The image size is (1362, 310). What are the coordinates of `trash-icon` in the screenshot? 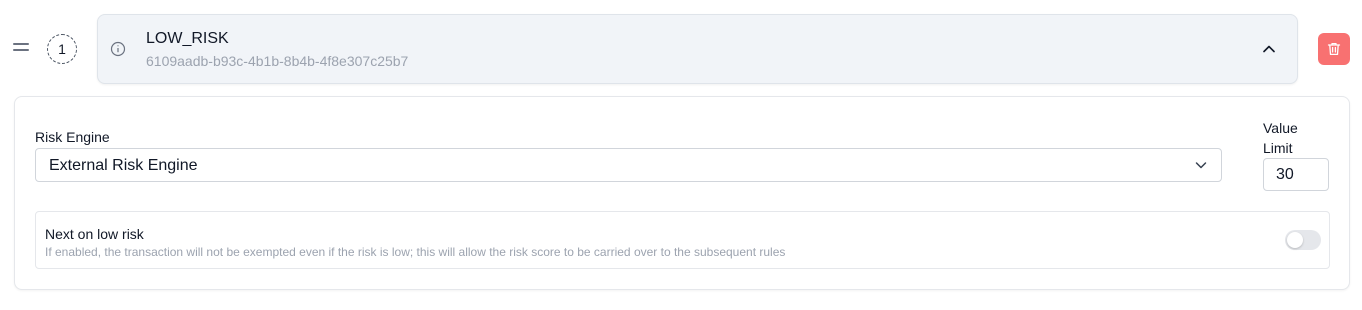 It's located at (1334, 49).